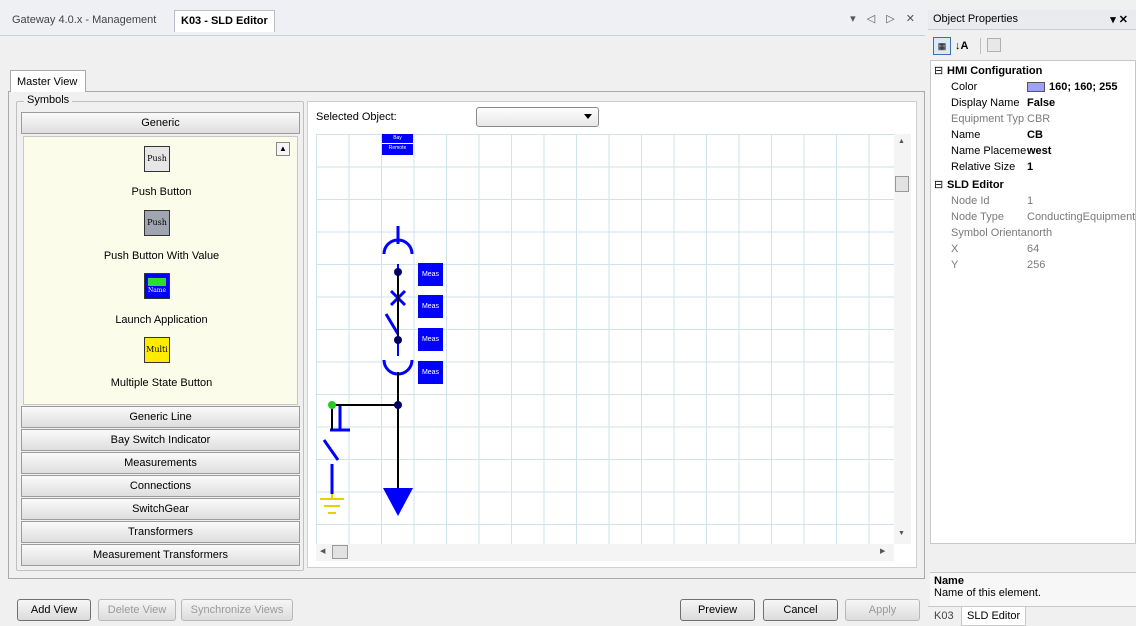  Describe the element at coordinates (901, 141) in the screenshot. I see `scroll-up-arrow-icon: ▲` at that location.